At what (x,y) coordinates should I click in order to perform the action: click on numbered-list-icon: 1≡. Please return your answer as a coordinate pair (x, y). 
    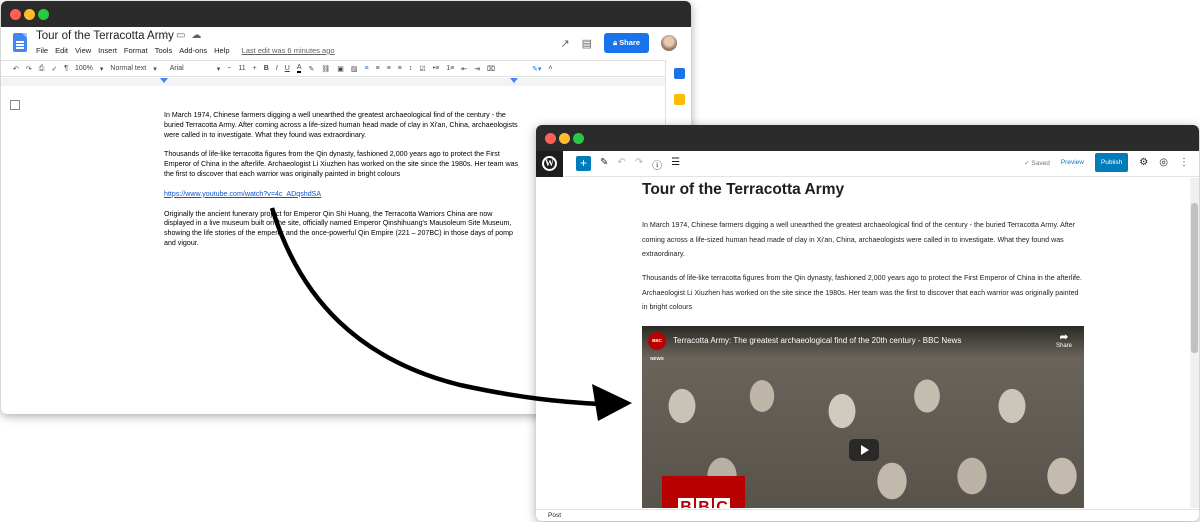
    Looking at the image, I should click on (450, 68).